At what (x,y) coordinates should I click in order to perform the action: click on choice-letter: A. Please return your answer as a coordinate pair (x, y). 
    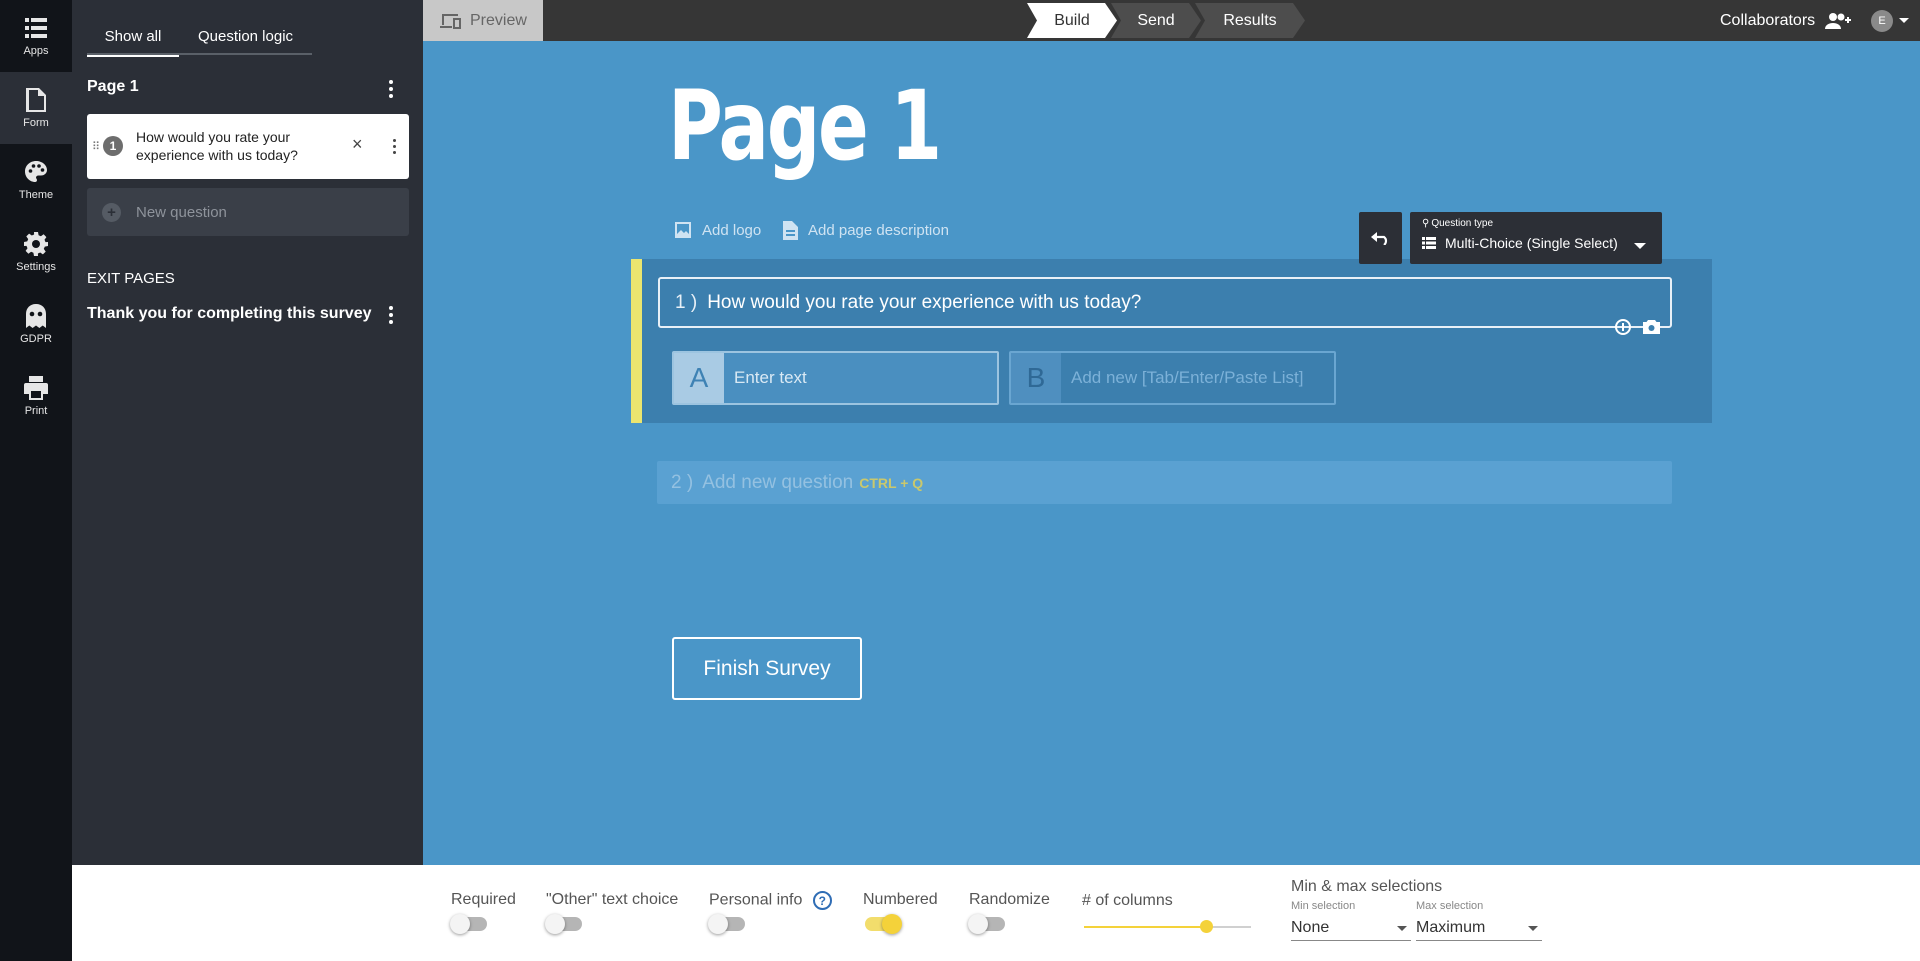
    Looking at the image, I should click on (699, 378).